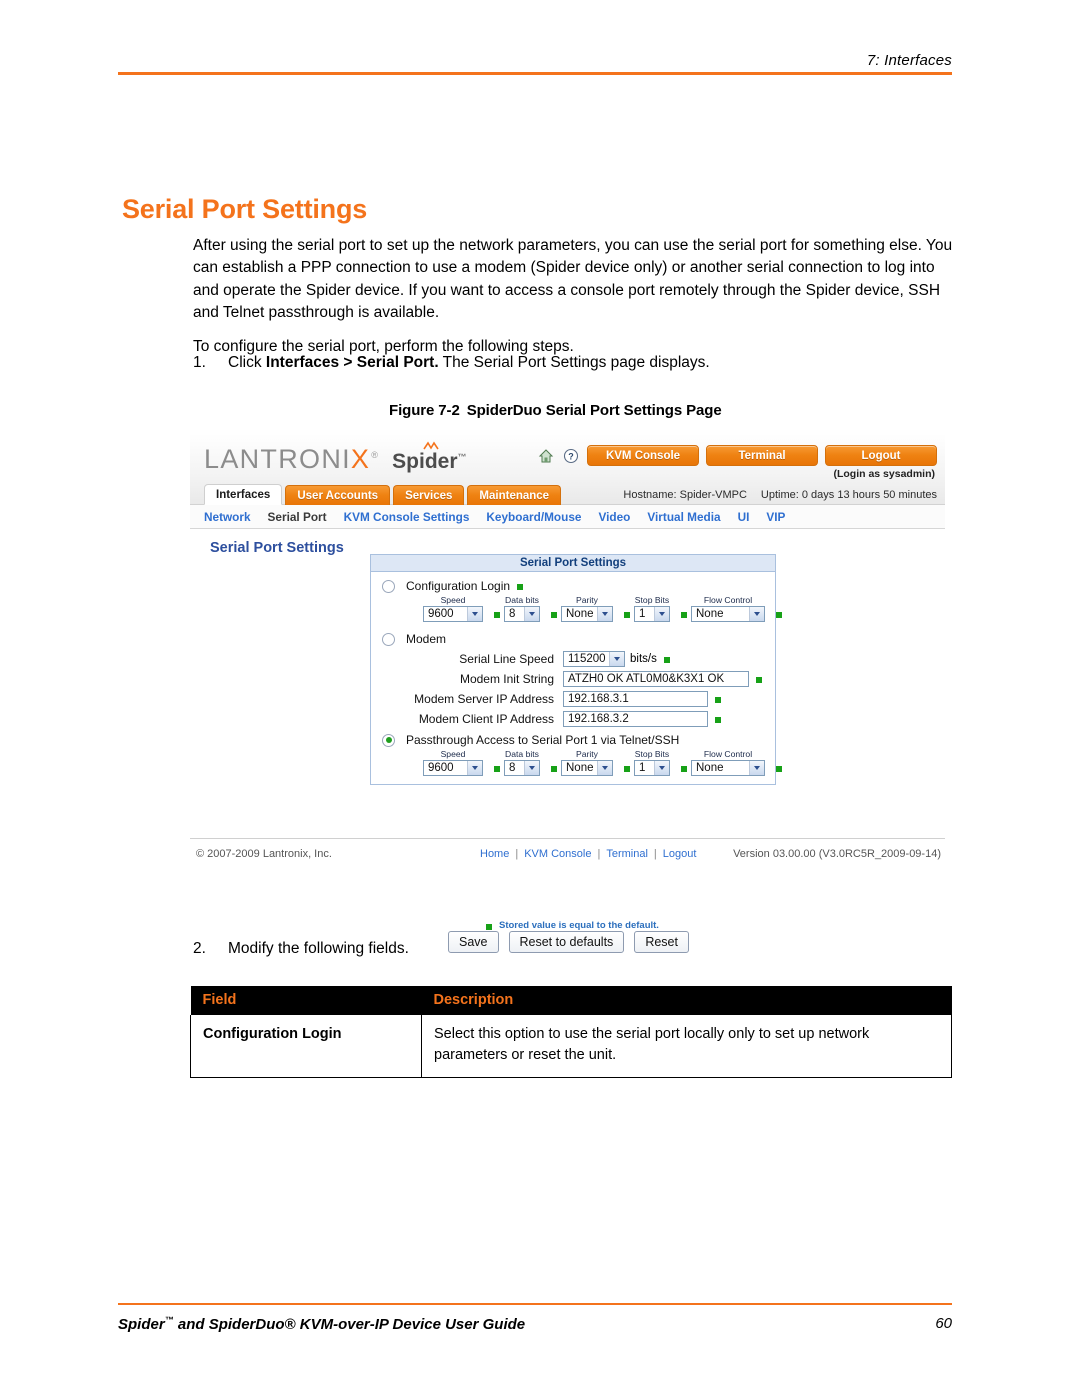 The image size is (1080, 1397). I want to click on terminal-button: Terminal, so click(762, 455).